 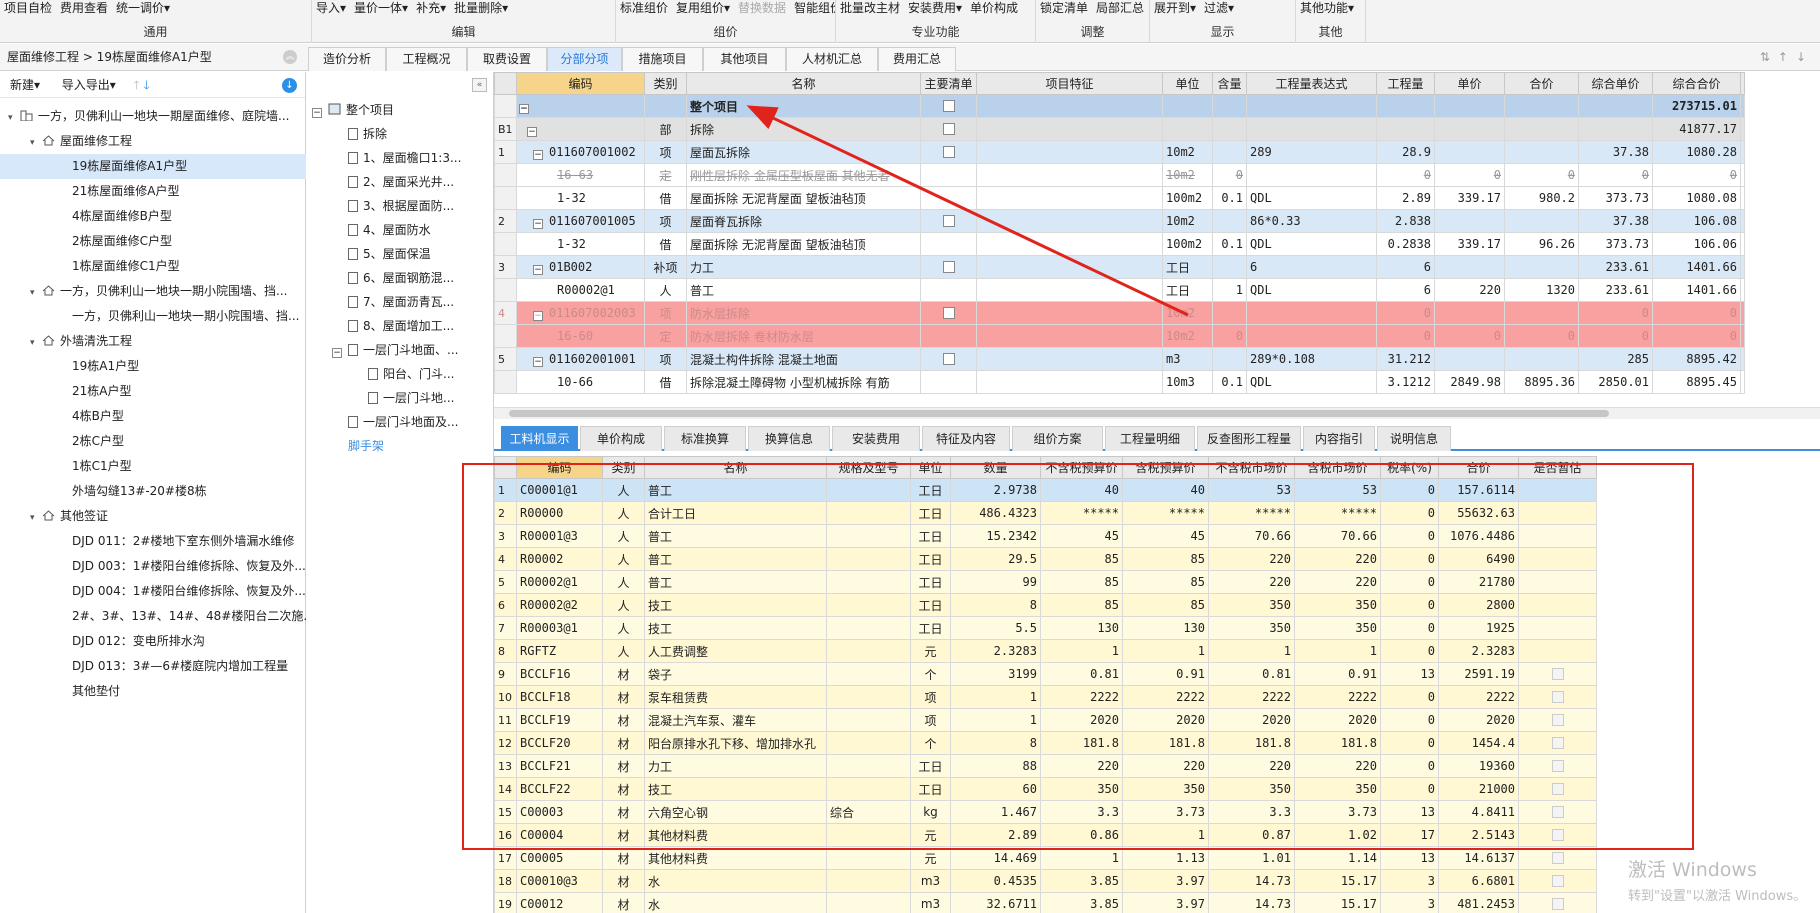 I want to click on collapse-panel-icon: «, so click(x=479, y=85).